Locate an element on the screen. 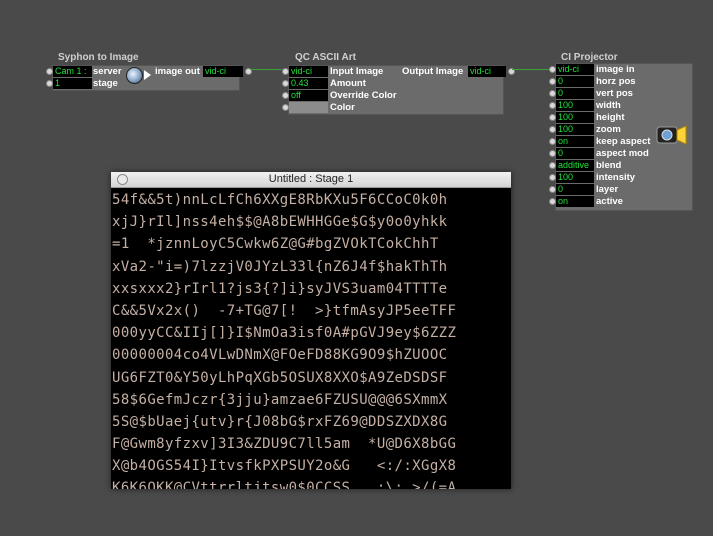 This screenshot has width=713, height=536. ascii-line: 5S@$bUaej{utv}r{J08bG$rxFZ69@DDSZXDX8G is located at coordinates (280, 421).